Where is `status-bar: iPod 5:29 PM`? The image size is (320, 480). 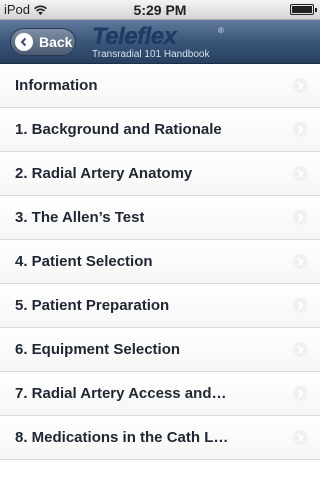 status-bar: iPod 5:29 PM is located at coordinates (160, 10).